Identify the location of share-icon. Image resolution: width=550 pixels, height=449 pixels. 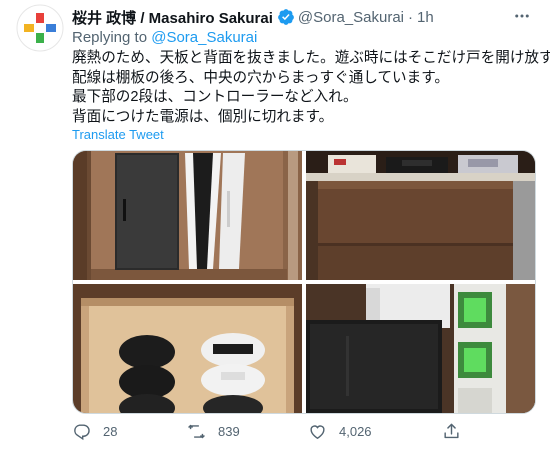
(451, 431).